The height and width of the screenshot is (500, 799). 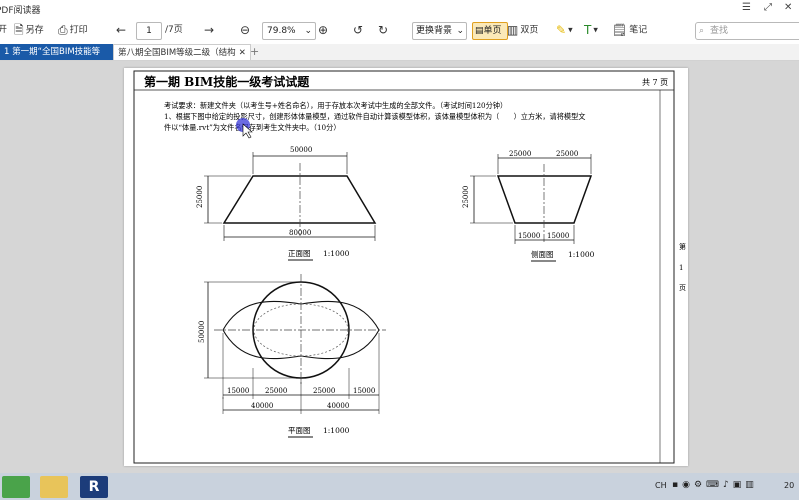 I want to click on page-count: 共 7 页, so click(x=655, y=82).